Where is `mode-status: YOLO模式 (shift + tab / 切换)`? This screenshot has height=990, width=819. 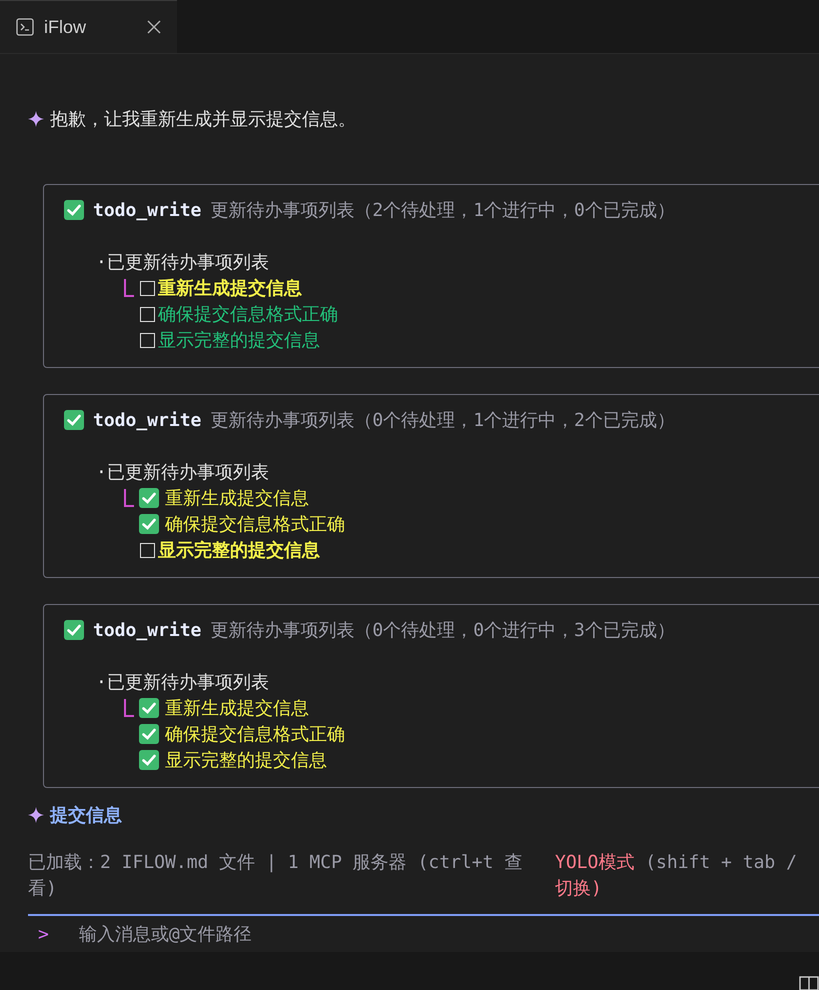 mode-status: YOLO模式 (shift + tab / 切换) is located at coordinates (676, 876).